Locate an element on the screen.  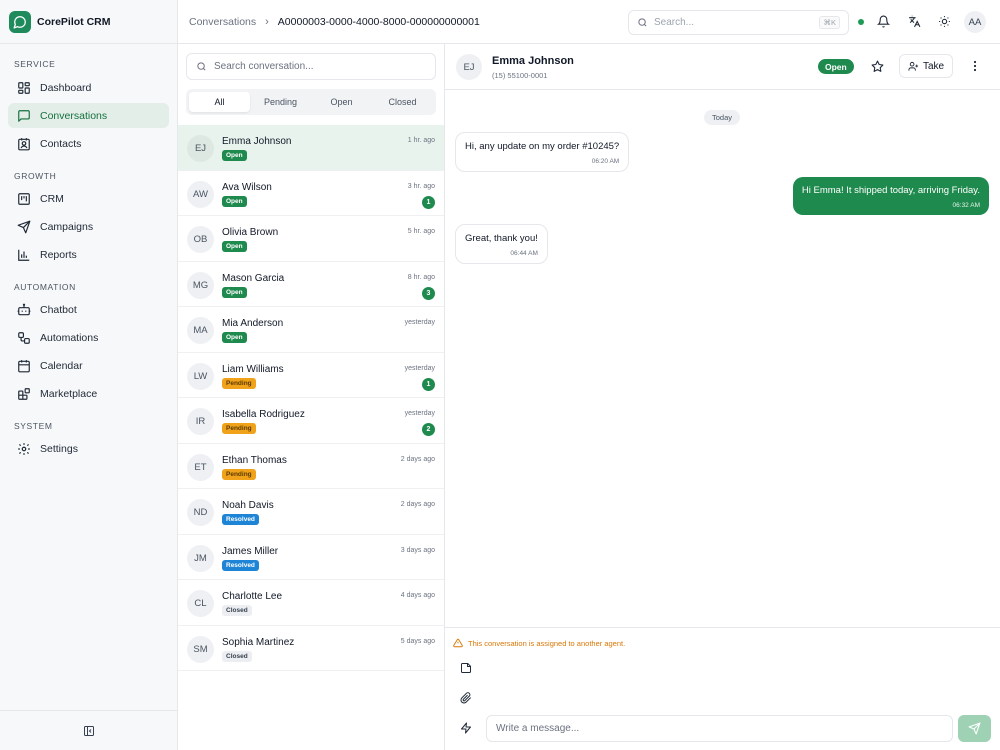
conversation-list-item: ET Ethan Thomas 2 days ago Pending is located at coordinates (311, 466).